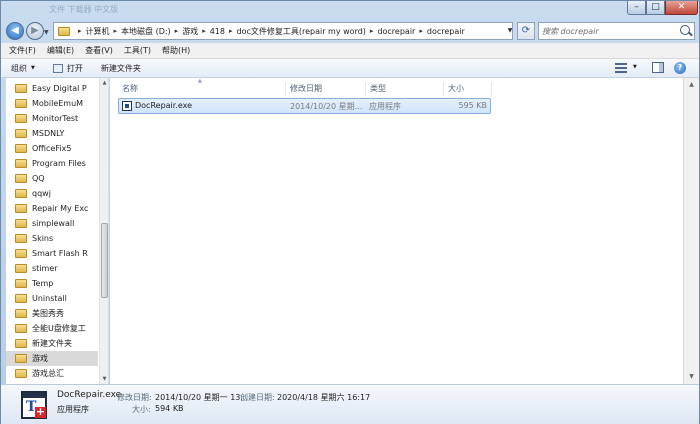  Describe the element at coordinates (35, 31) in the screenshot. I see `forward-arrow-icon: ▶` at that location.